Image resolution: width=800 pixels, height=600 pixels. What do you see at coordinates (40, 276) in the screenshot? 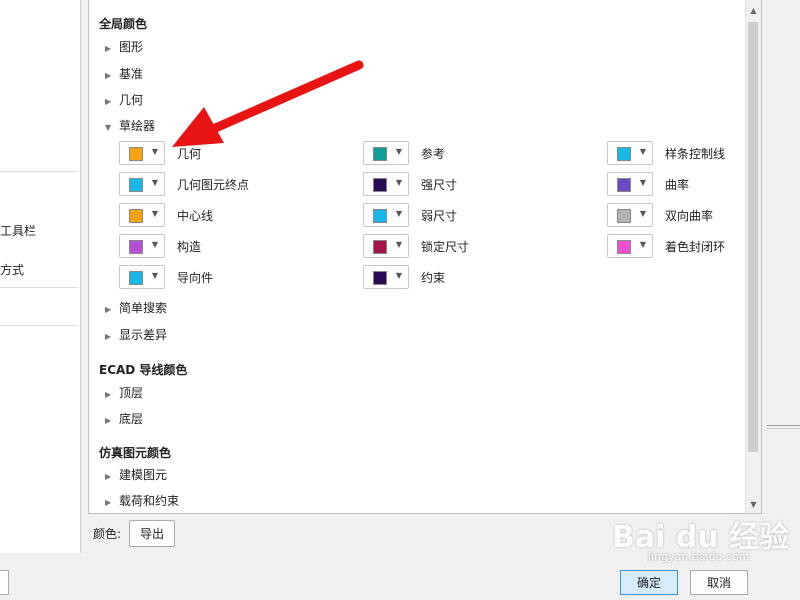
I see `left-nav-panel: 工具栏 方式` at bounding box center [40, 276].